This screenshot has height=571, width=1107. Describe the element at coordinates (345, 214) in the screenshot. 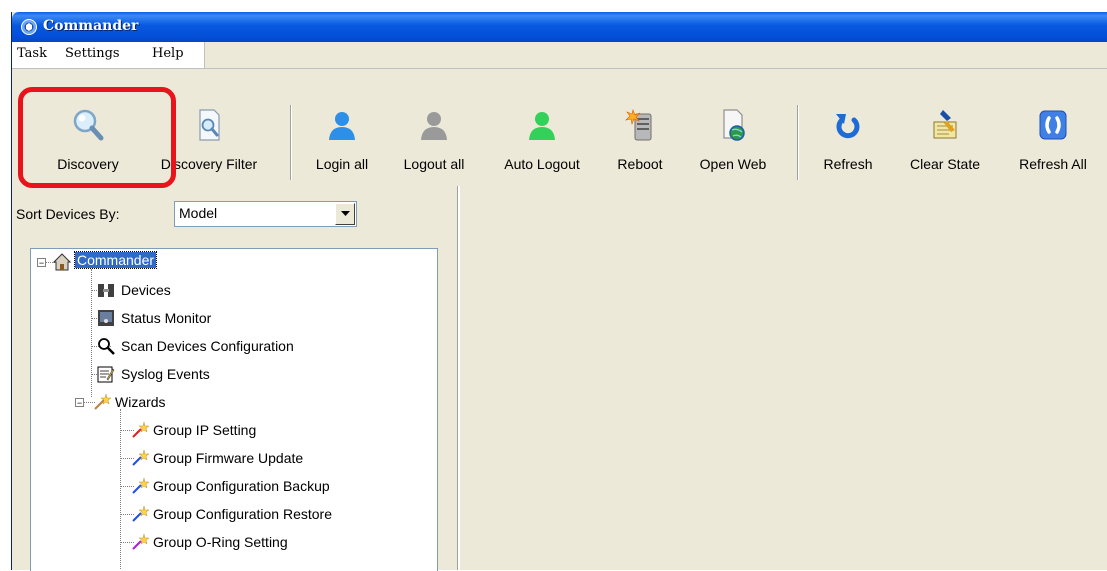

I see `chevron-down-icon` at that location.